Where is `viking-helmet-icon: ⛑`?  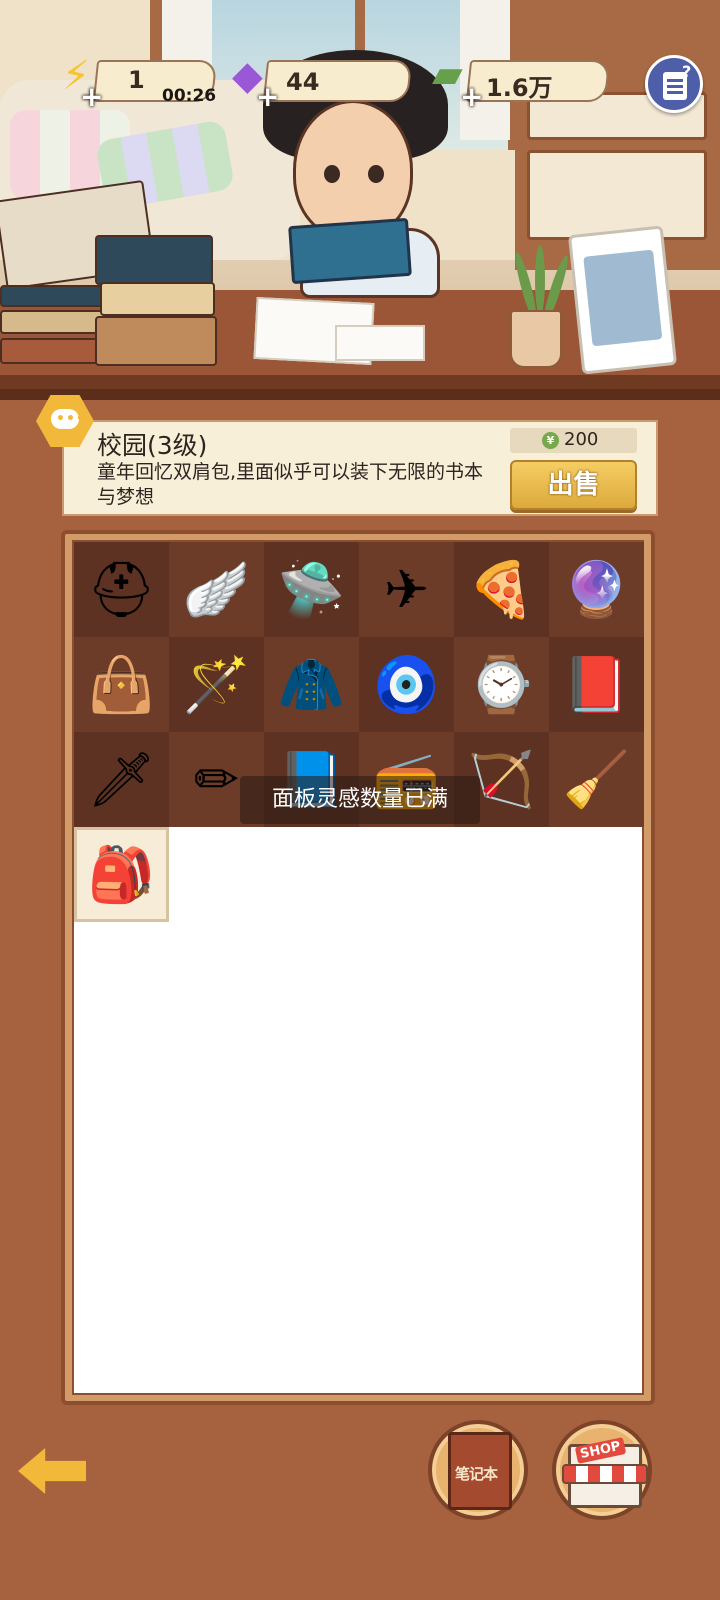
viking-helmet-icon: ⛑ is located at coordinates (121, 589).